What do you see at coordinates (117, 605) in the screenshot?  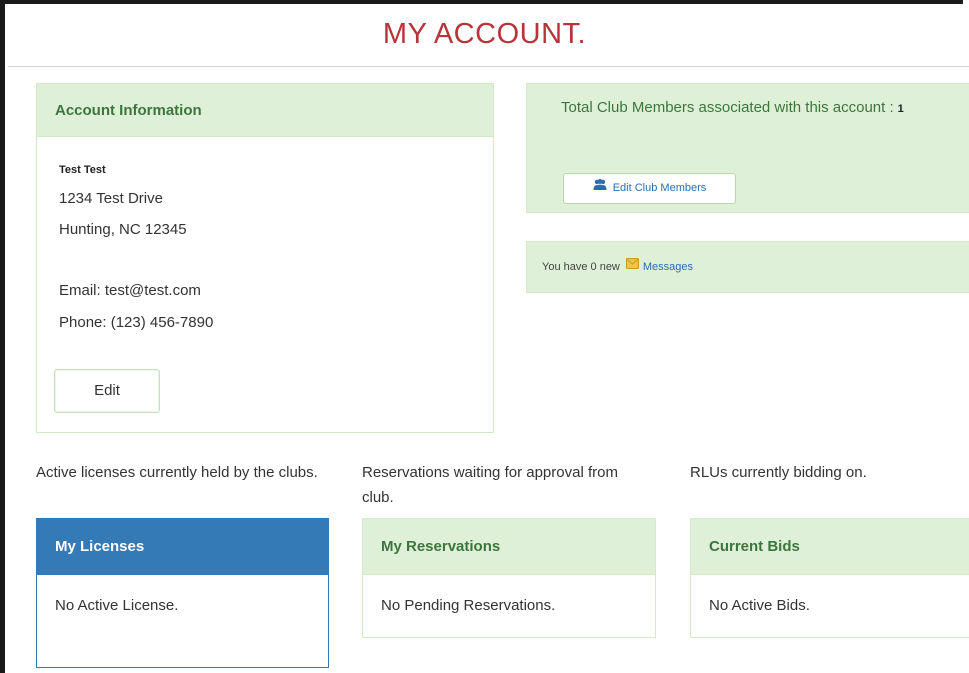 I see `my-licenses-empty-text: No Active License.` at bounding box center [117, 605].